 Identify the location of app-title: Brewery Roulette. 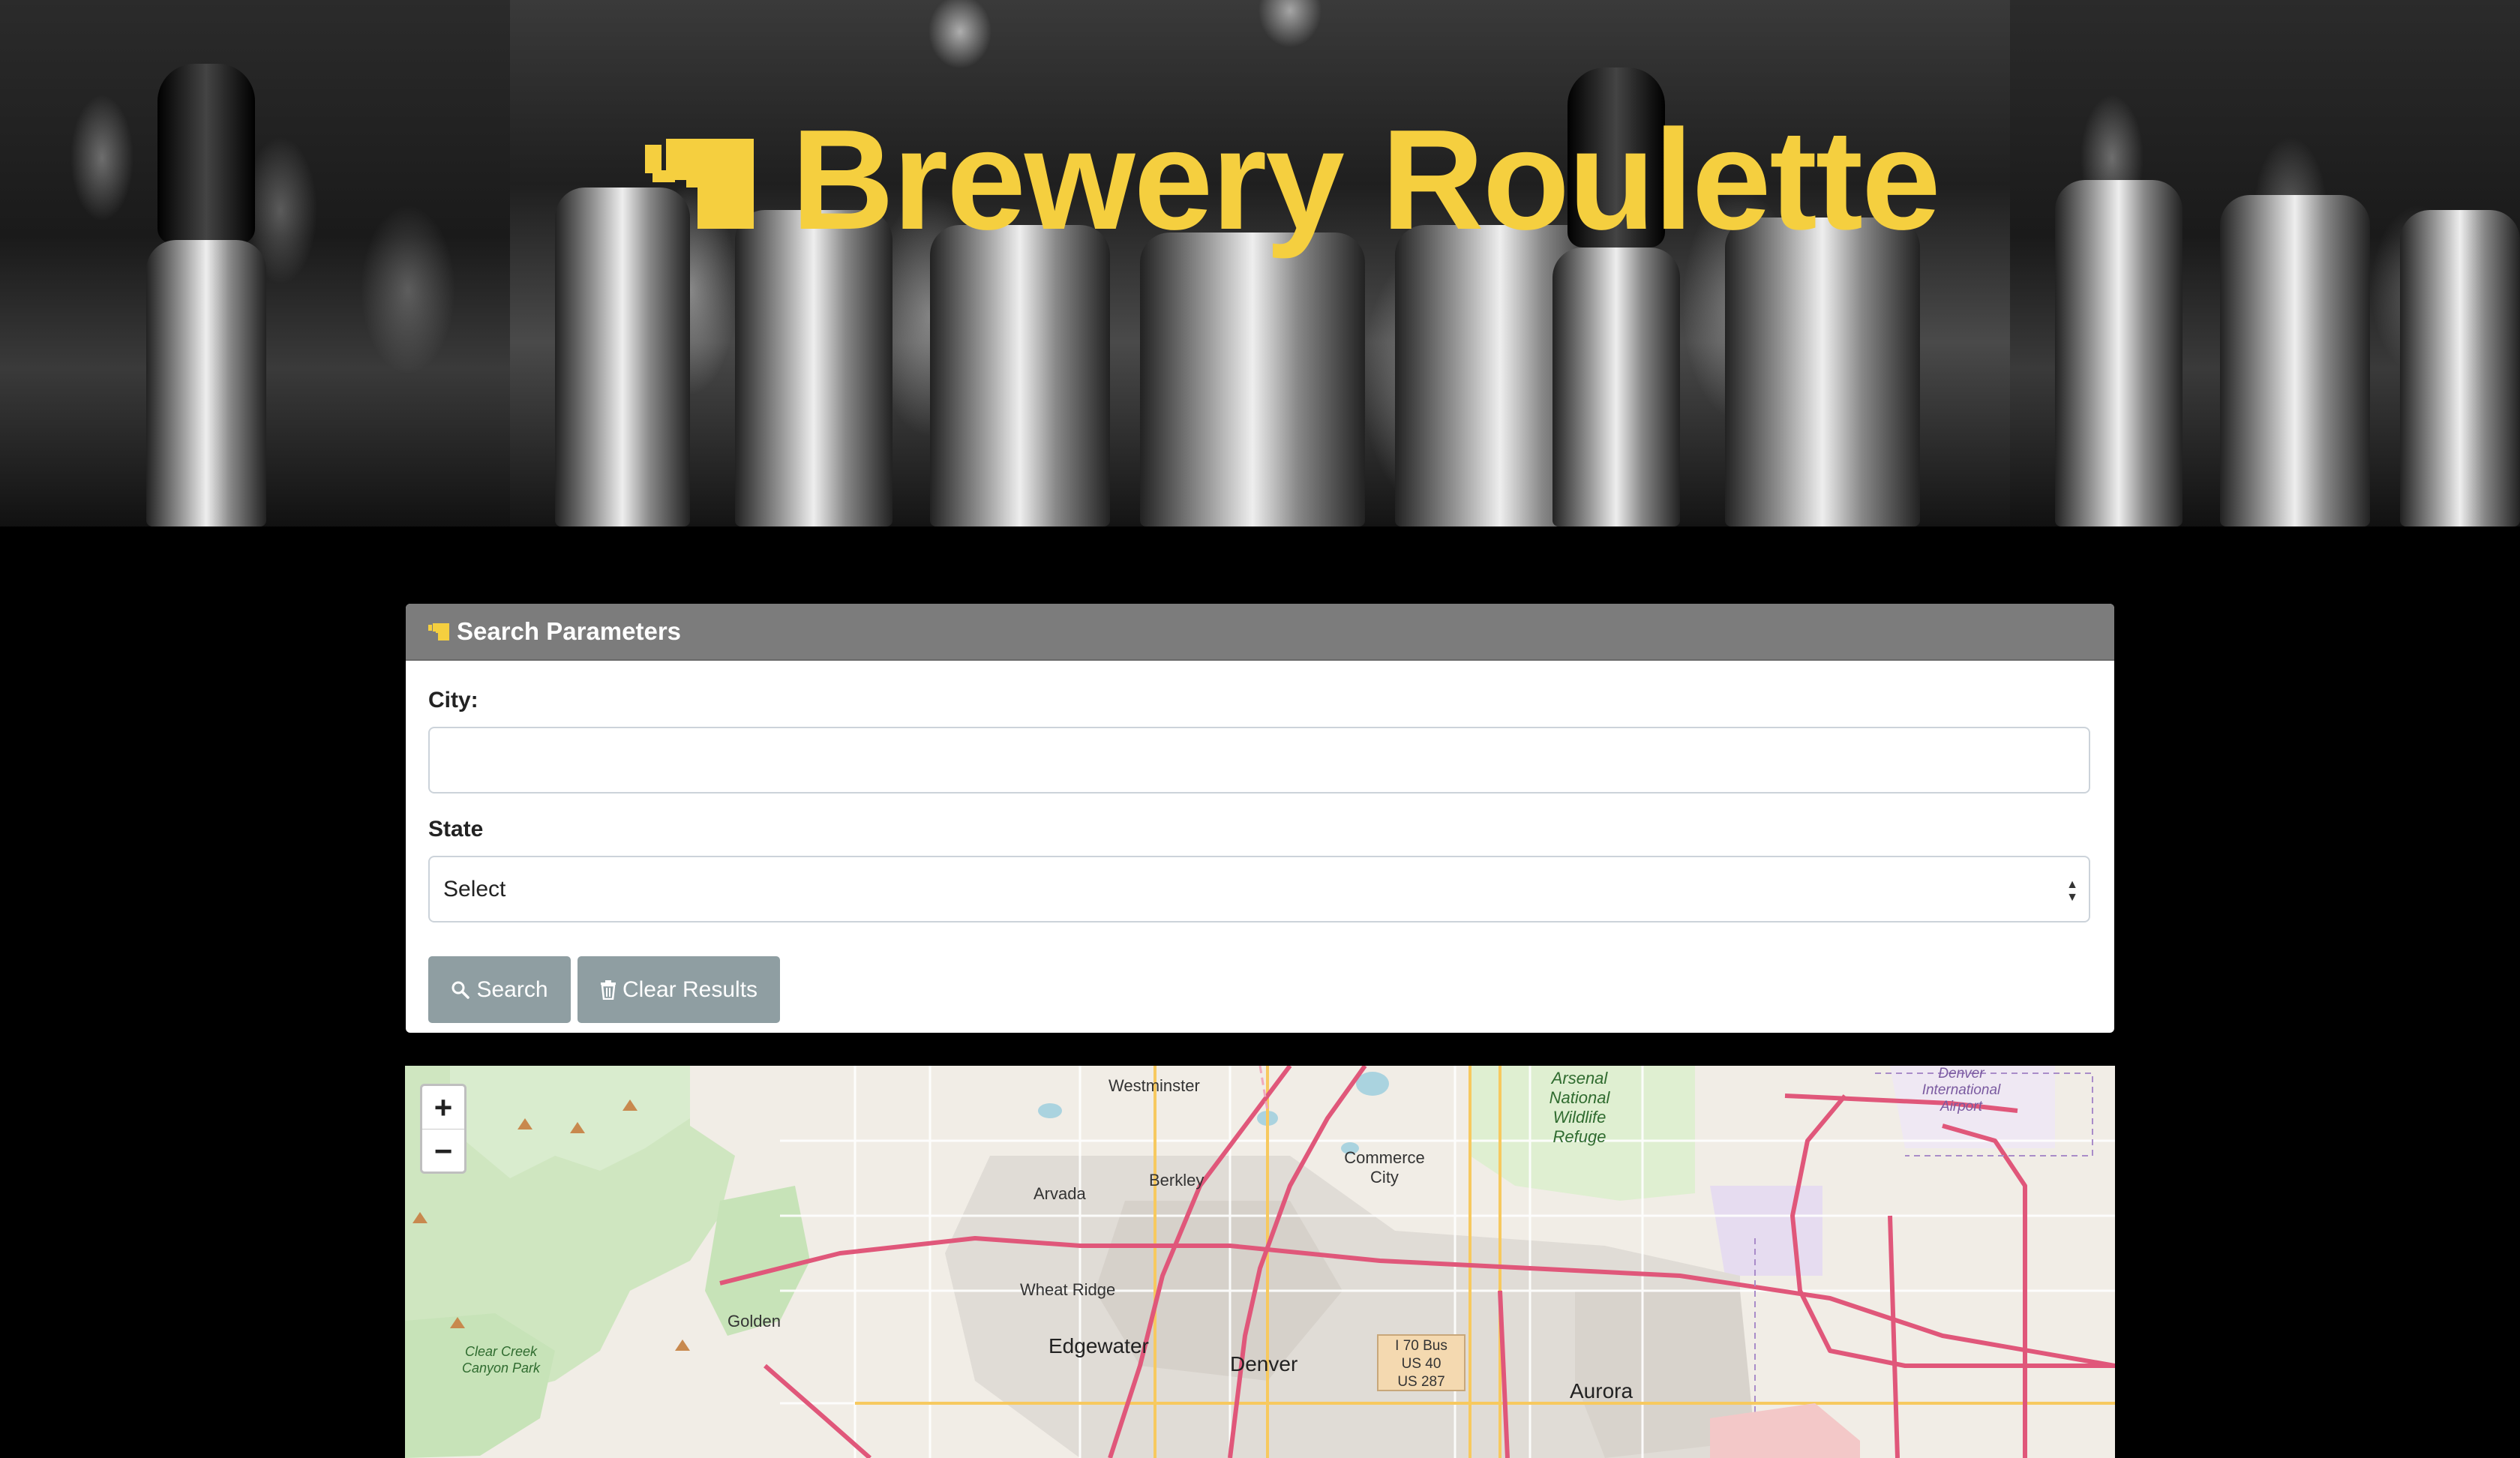
(1366, 180).